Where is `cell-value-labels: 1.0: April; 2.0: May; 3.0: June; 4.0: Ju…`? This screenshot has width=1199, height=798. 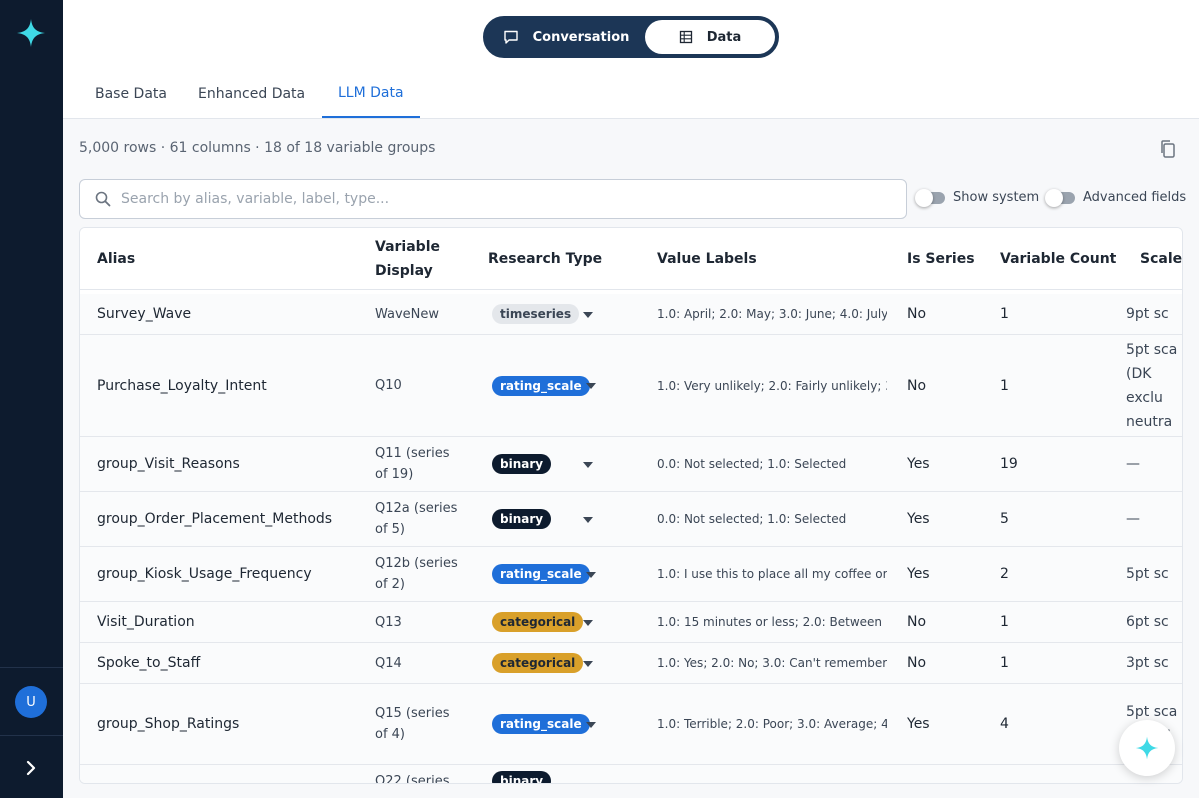 cell-value-labels: 1.0: April; 2.0: May; 3.0: June; 4.0: Ju… is located at coordinates (772, 314).